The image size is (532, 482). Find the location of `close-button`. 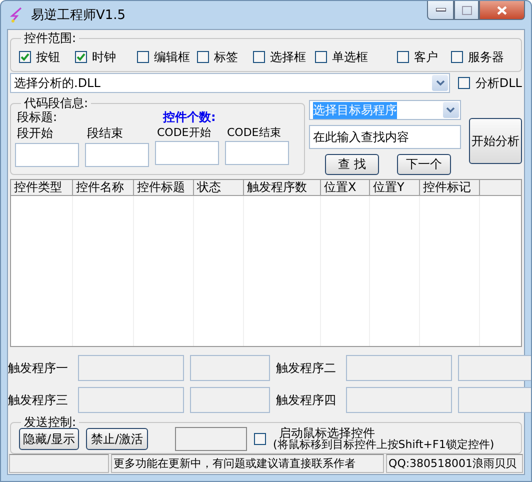

close-button is located at coordinates (502, 10).